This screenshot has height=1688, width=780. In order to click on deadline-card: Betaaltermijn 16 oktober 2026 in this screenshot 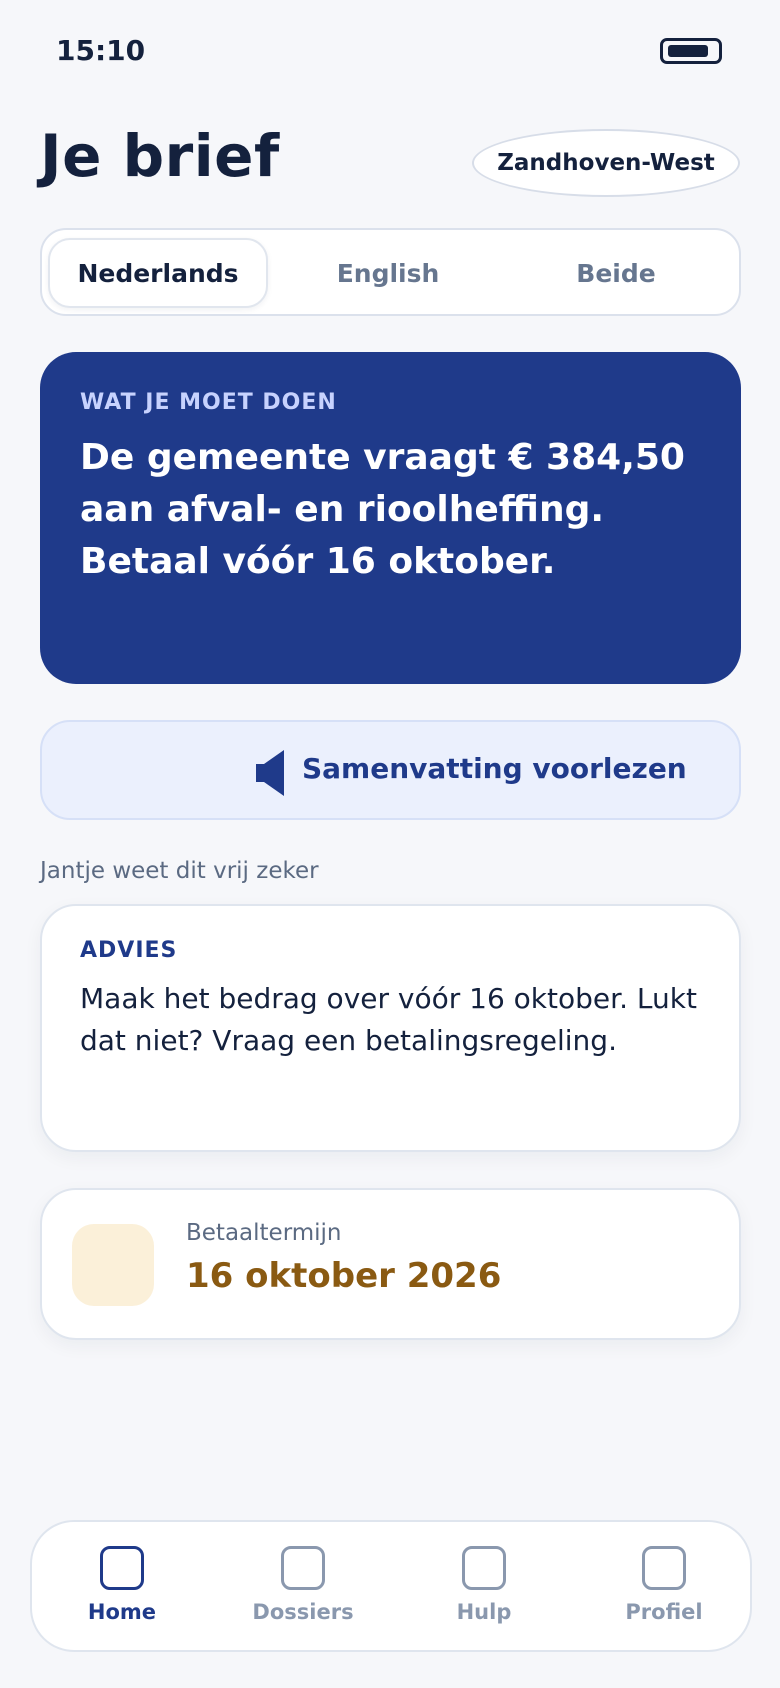, I will do `click(390, 1264)`.